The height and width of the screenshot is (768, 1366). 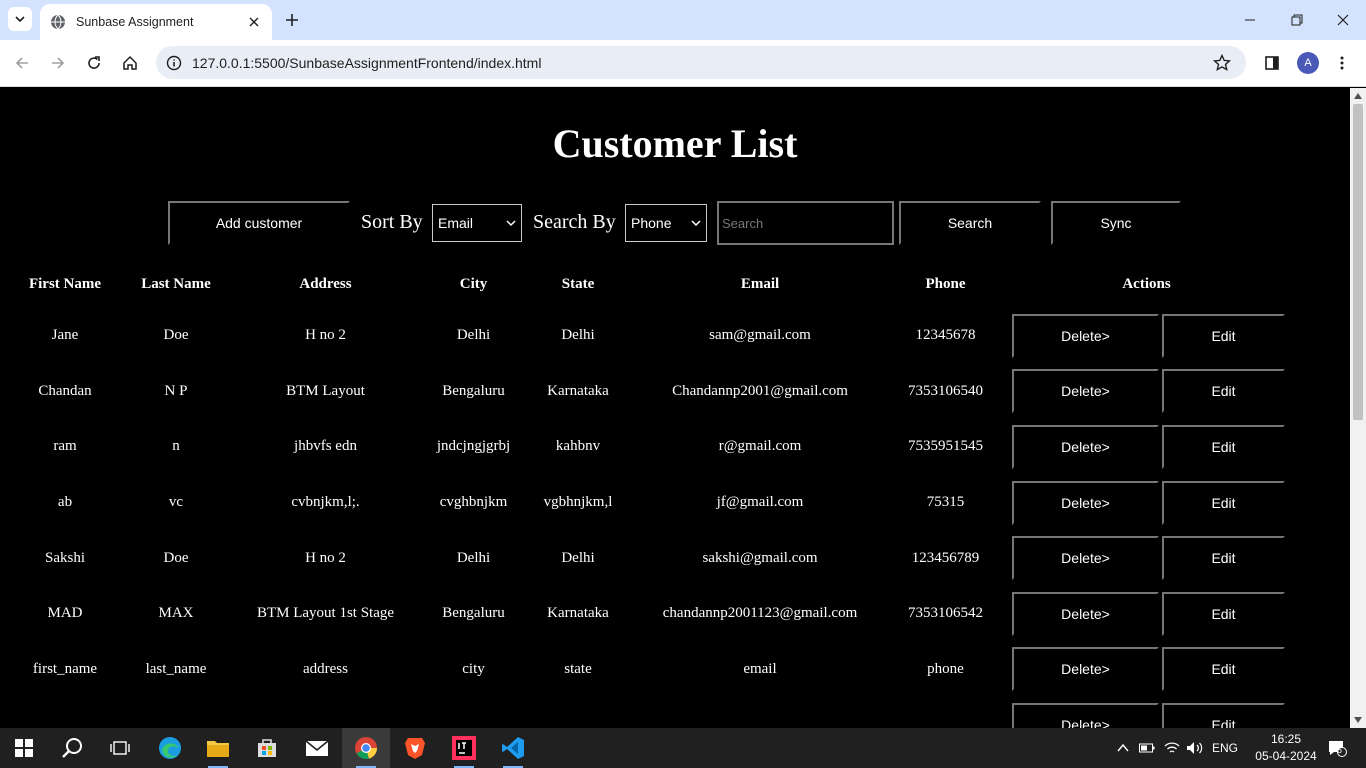 What do you see at coordinates (945, 613) in the screenshot?
I see `cell-phone: 7353106542` at bounding box center [945, 613].